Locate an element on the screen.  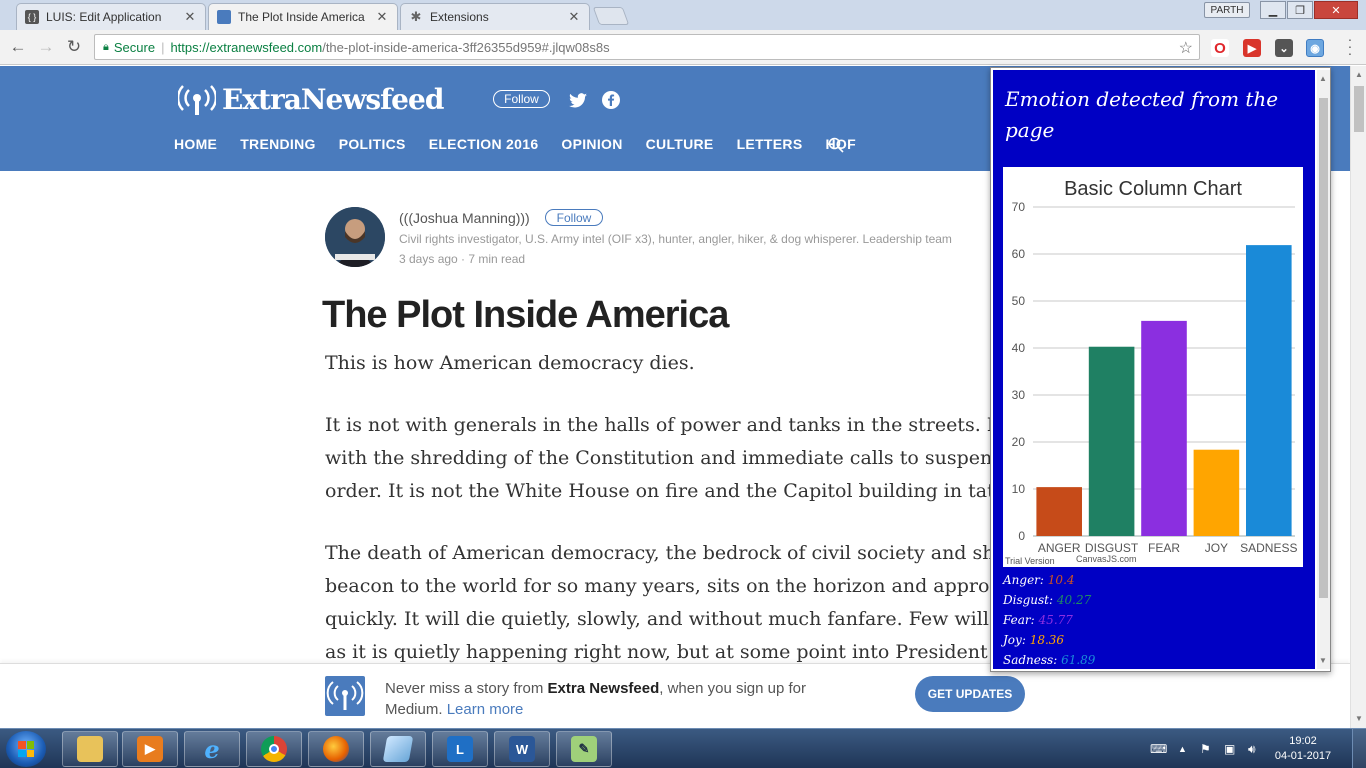
arrow-left-icon: ← is located at coordinates (18, 46).